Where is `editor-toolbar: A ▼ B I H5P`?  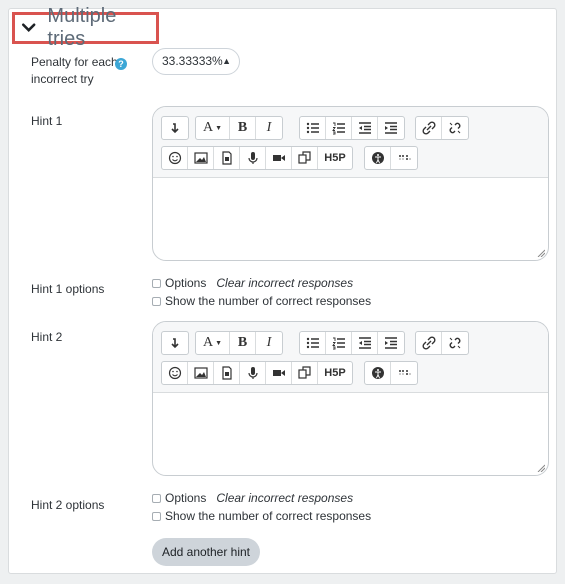 editor-toolbar: A ▼ B I H5P is located at coordinates (350, 357).